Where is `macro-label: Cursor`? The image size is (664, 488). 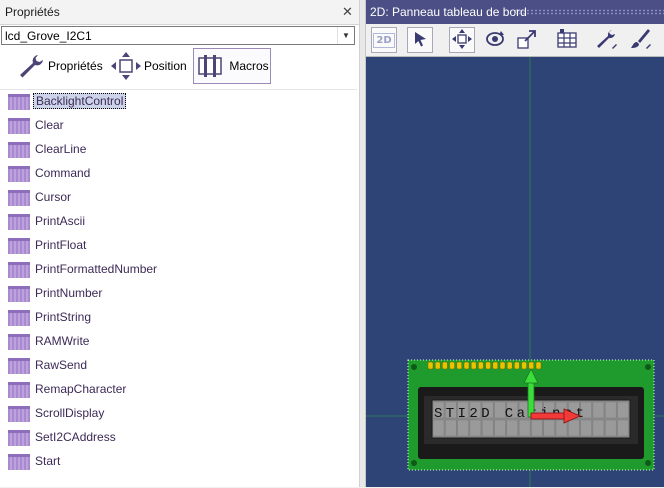 macro-label: Cursor is located at coordinates (53, 197).